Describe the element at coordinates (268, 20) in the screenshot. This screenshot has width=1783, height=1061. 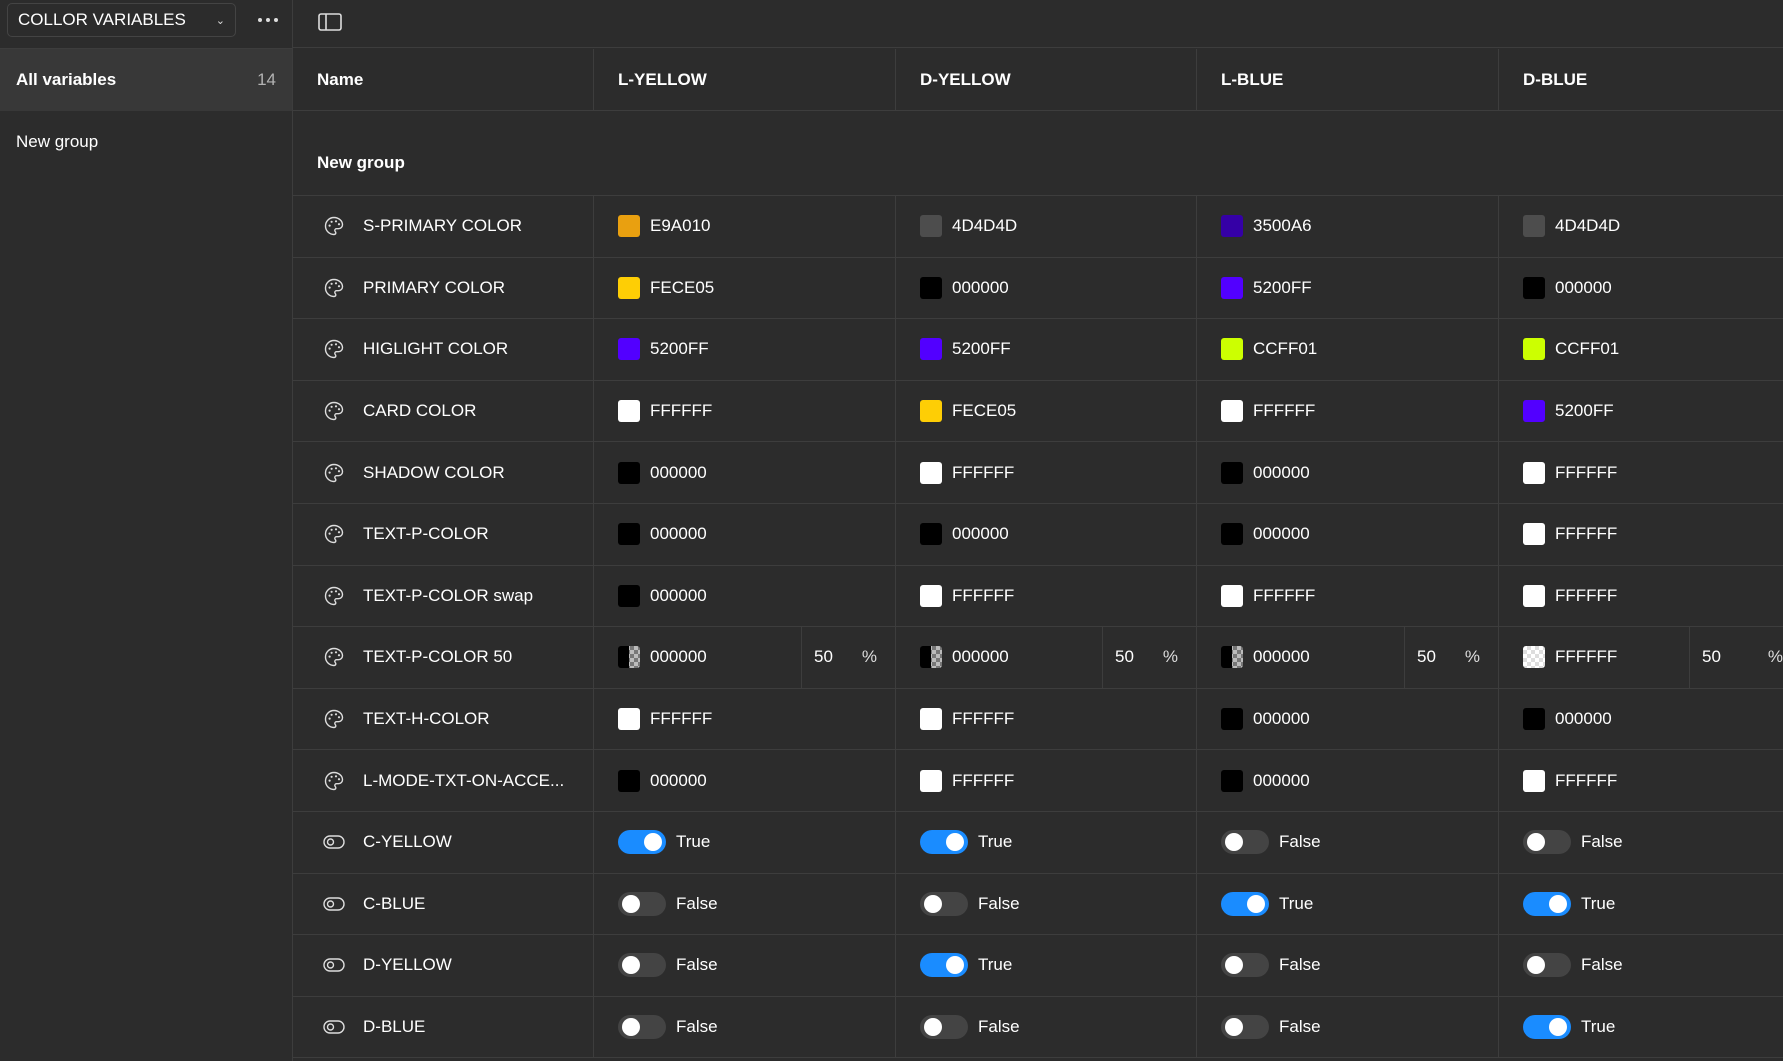
I see `more-options-button` at that location.